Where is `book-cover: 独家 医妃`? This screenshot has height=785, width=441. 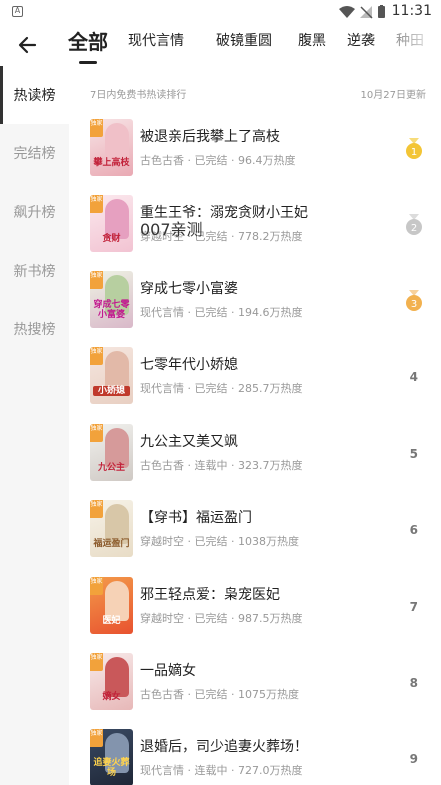 book-cover: 独家 医妃 is located at coordinates (111, 605).